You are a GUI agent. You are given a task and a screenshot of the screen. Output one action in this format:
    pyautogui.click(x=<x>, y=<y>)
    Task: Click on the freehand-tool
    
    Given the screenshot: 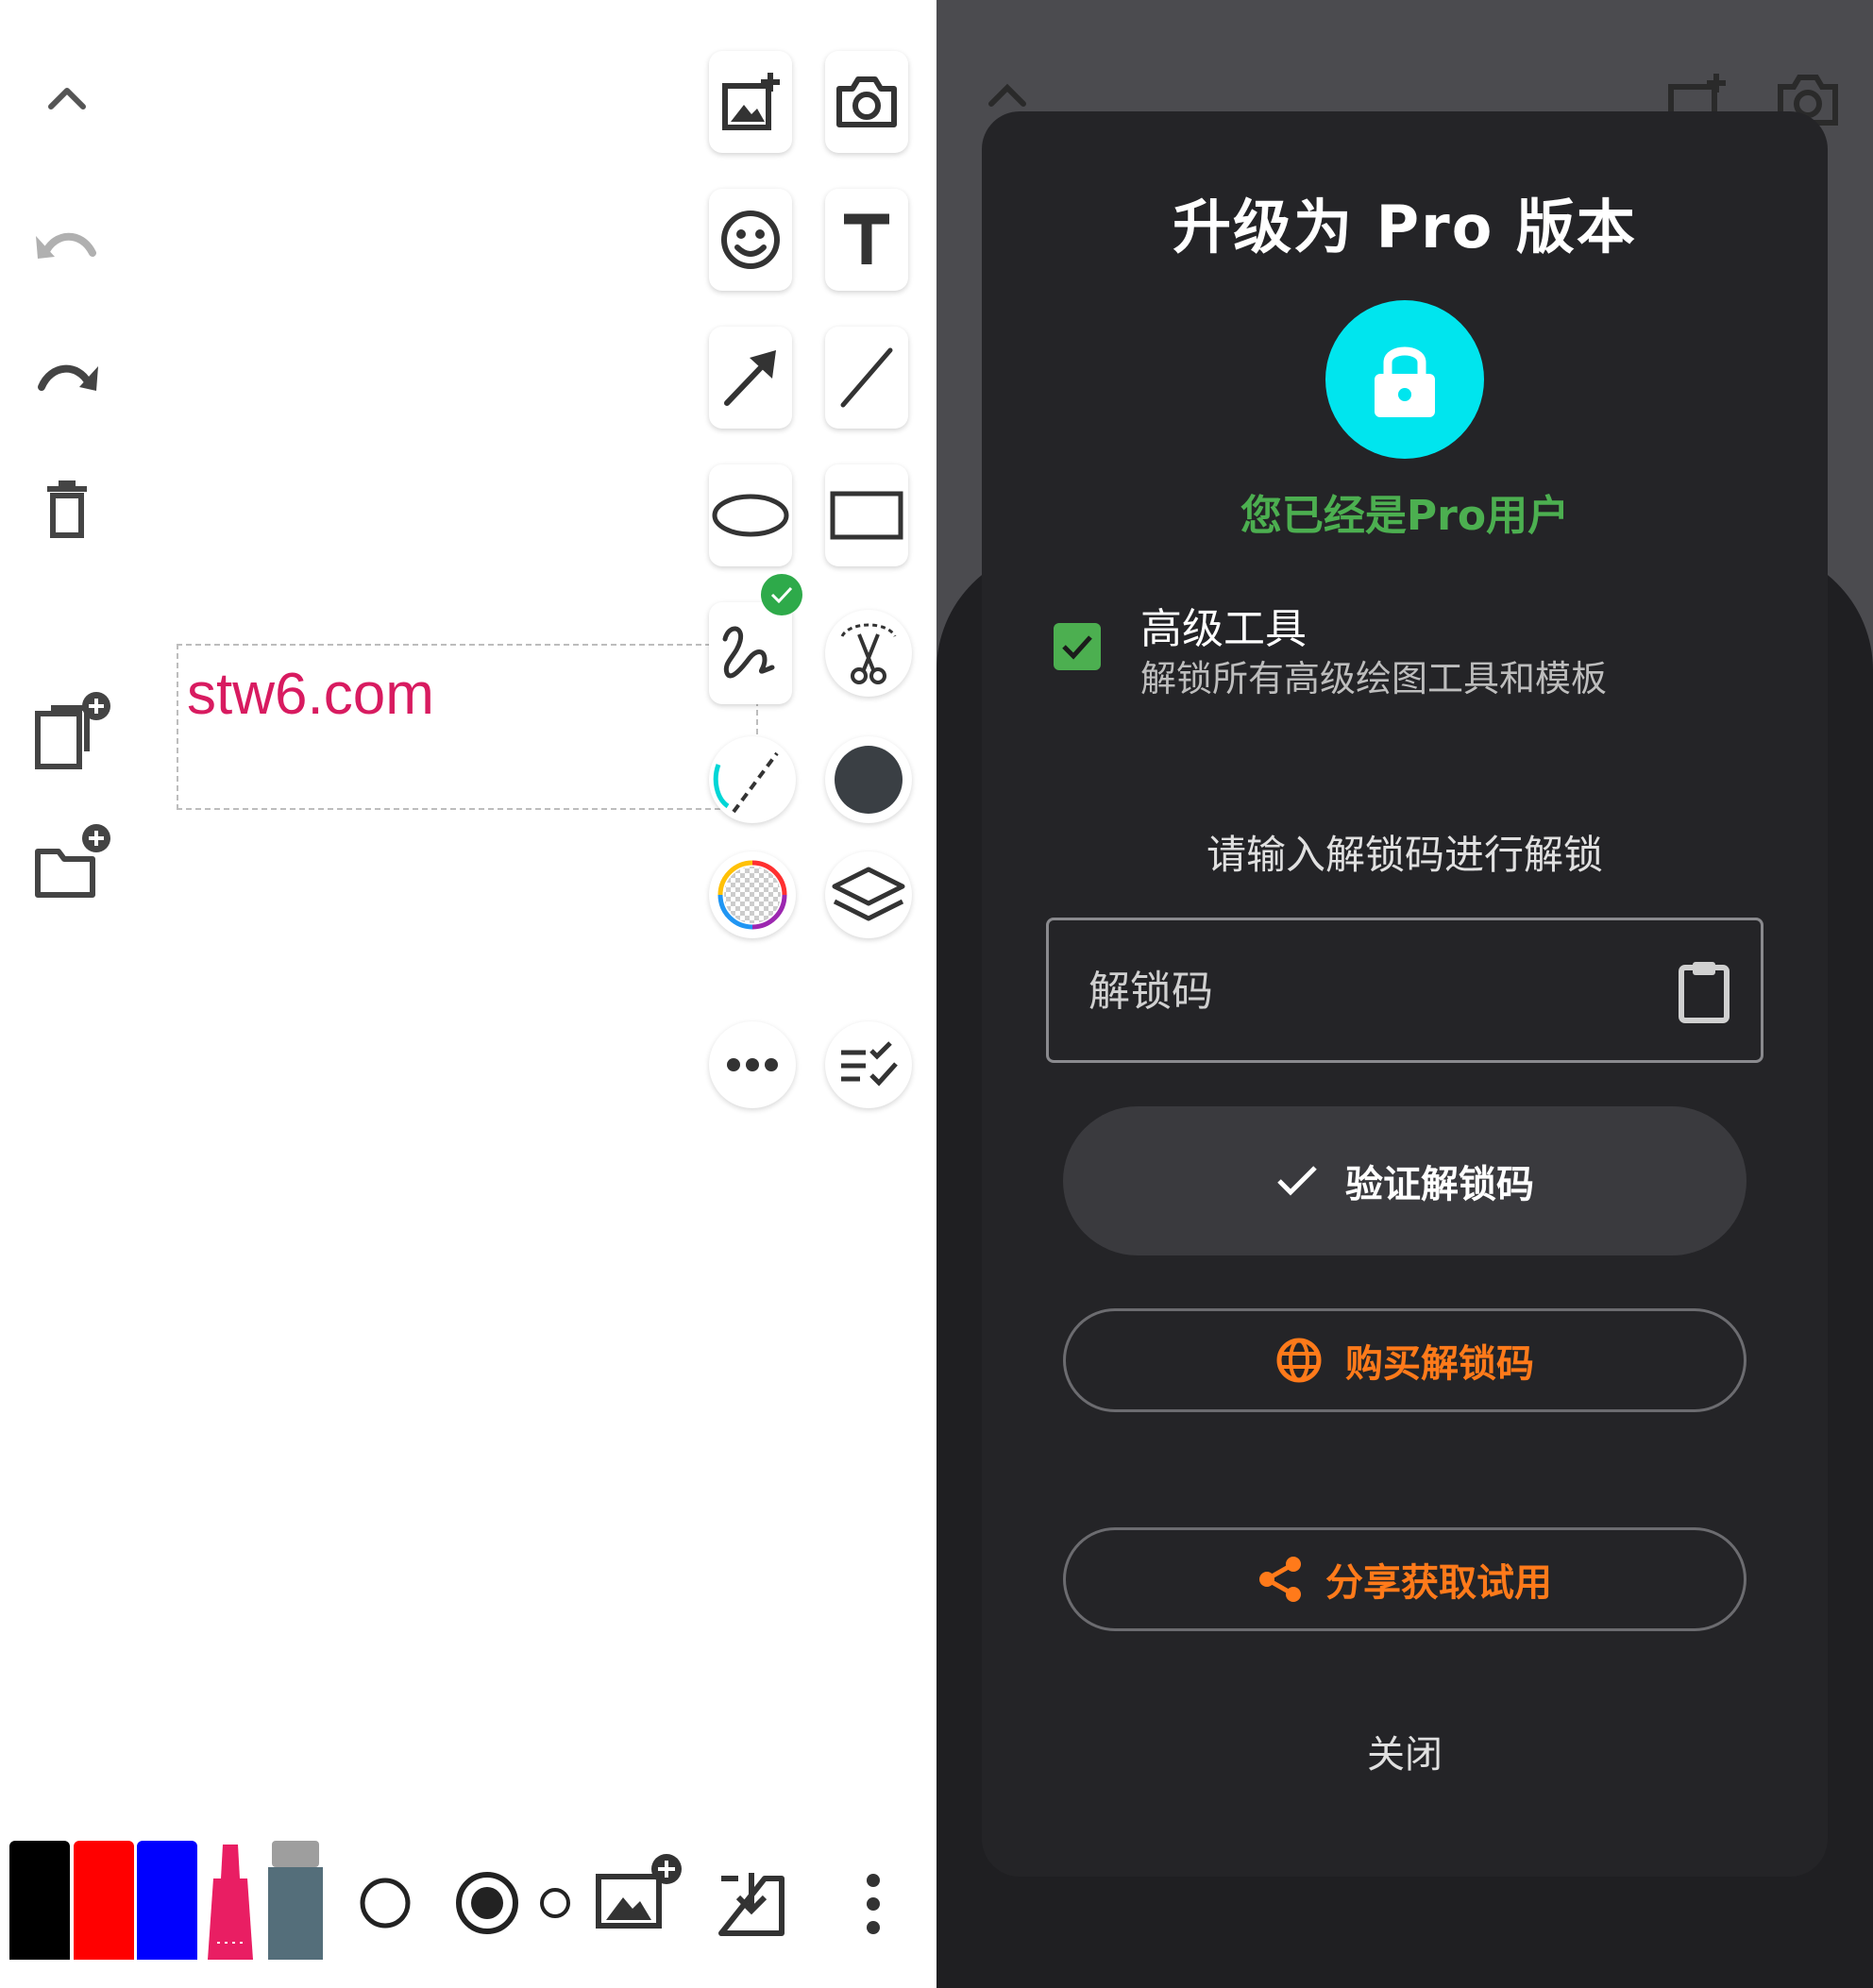 What is the action you would take?
    pyautogui.click(x=750, y=653)
    